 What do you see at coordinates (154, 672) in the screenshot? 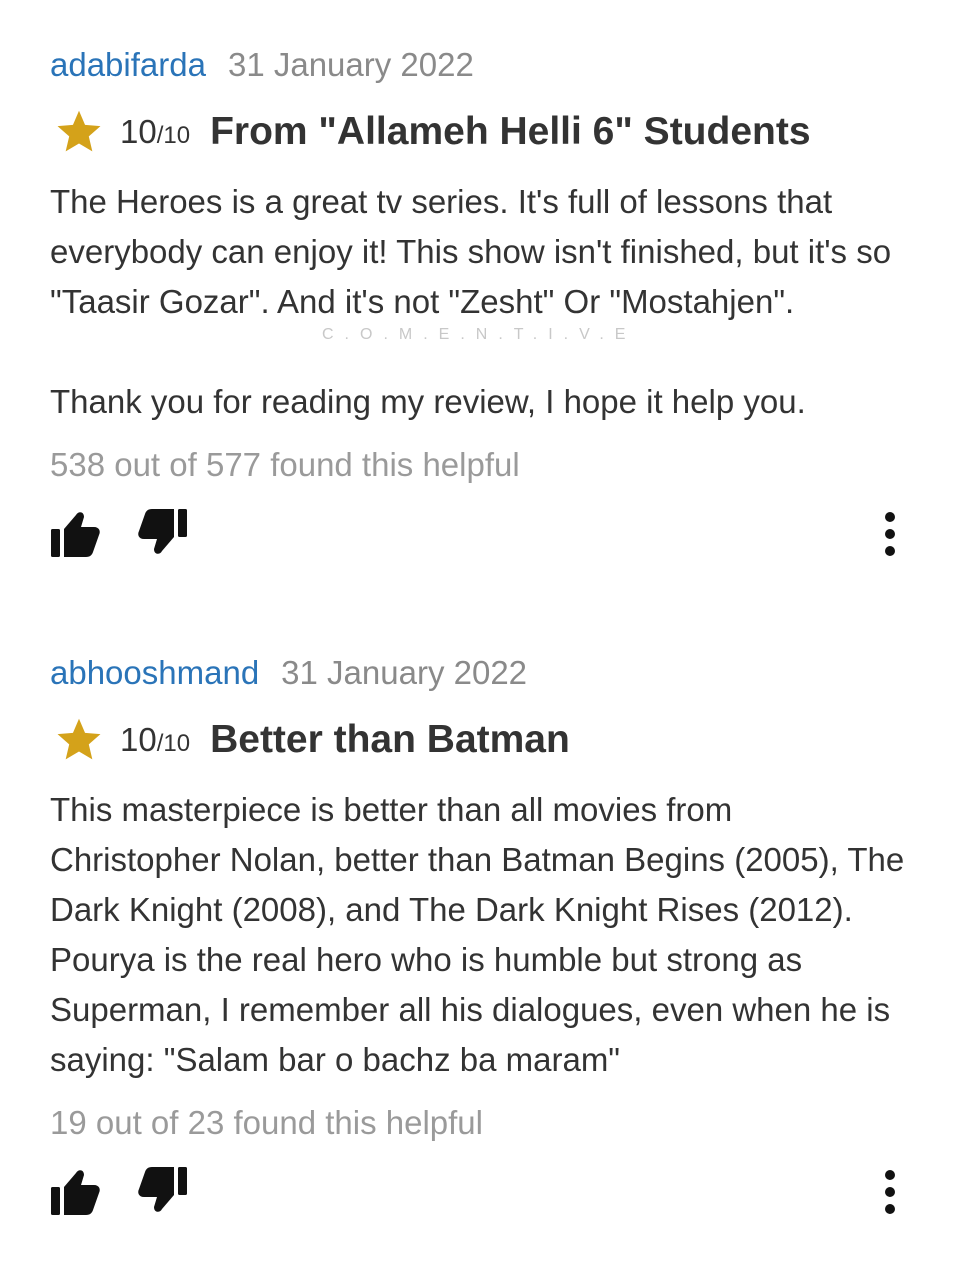
I see `review-author-link: abhooshmand` at bounding box center [154, 672].